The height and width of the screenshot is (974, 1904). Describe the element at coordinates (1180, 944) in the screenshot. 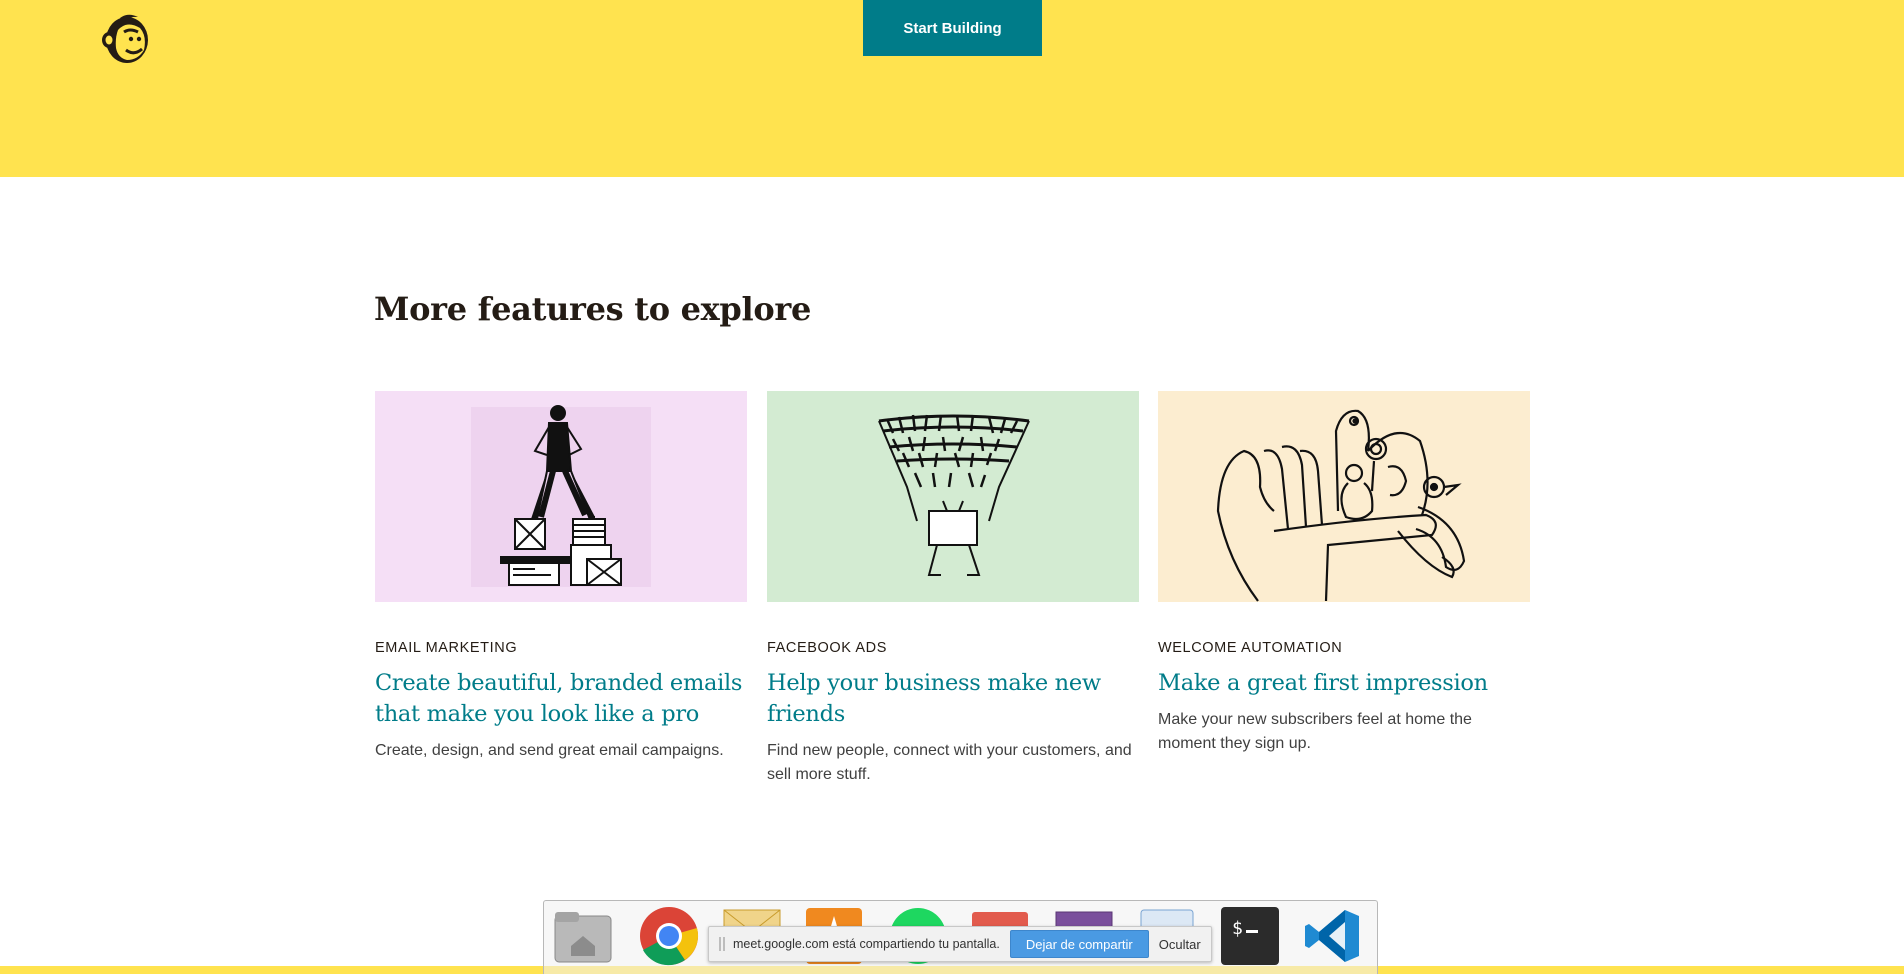

I see `hide-button: Ocultar` at that location.